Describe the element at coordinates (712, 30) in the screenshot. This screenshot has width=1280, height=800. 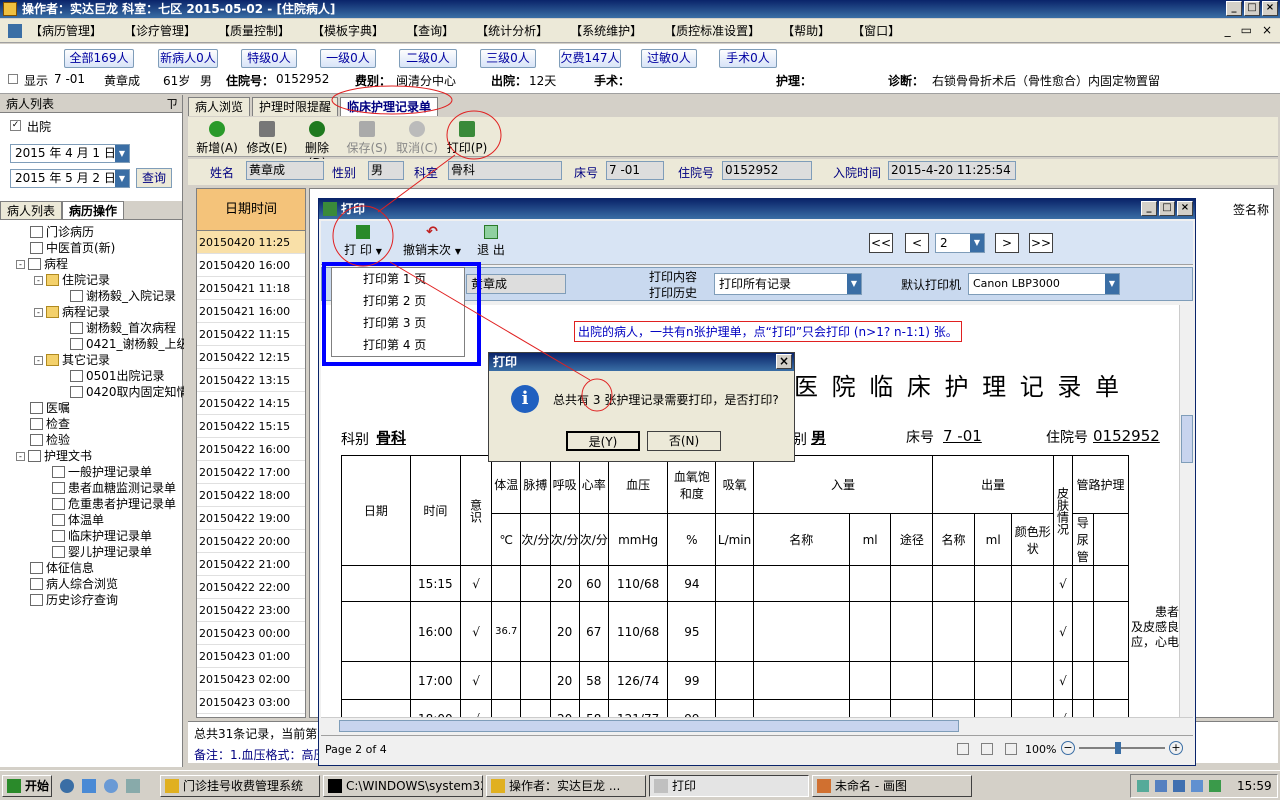
I see `menu-qc-standard: 【质控标准设置】` at that location.